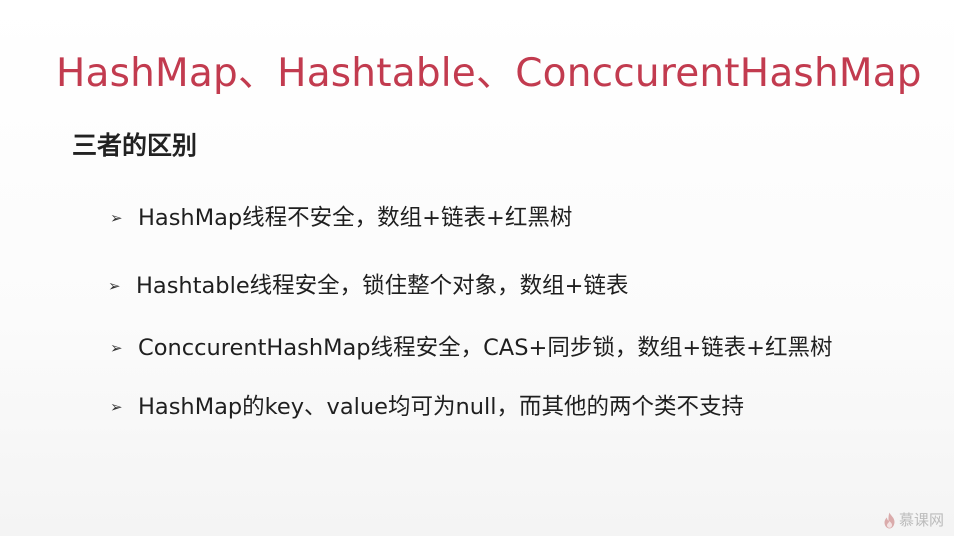  Describe the element at coordinates (441, 407) in the screenshot. I see `bullet-text: HashMap的key、value均可为null，而其他的两个类不支持` at that location.